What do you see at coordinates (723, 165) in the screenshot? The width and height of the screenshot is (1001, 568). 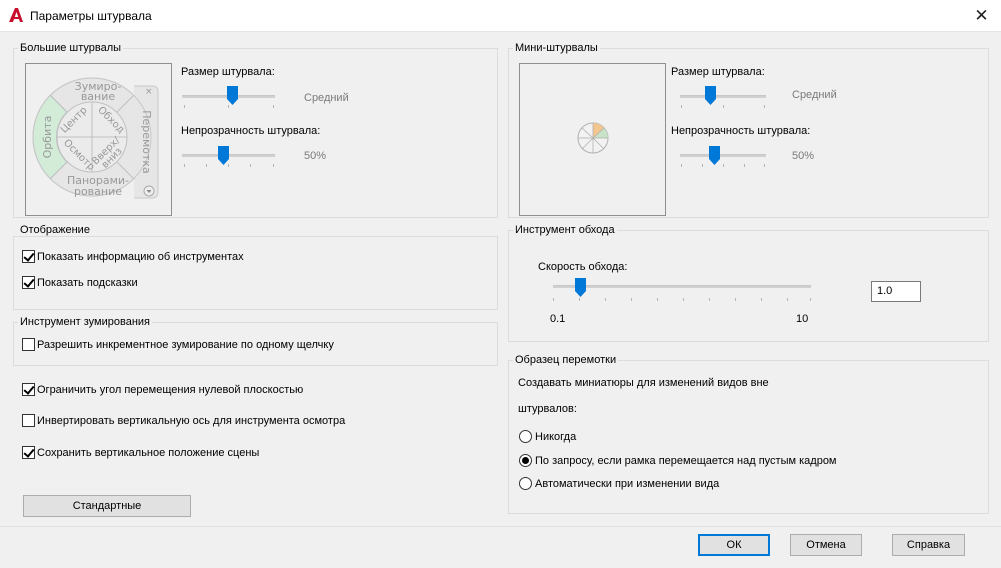 I see `mini-opacity-slider-ticks` at bounding box center [723, 165].